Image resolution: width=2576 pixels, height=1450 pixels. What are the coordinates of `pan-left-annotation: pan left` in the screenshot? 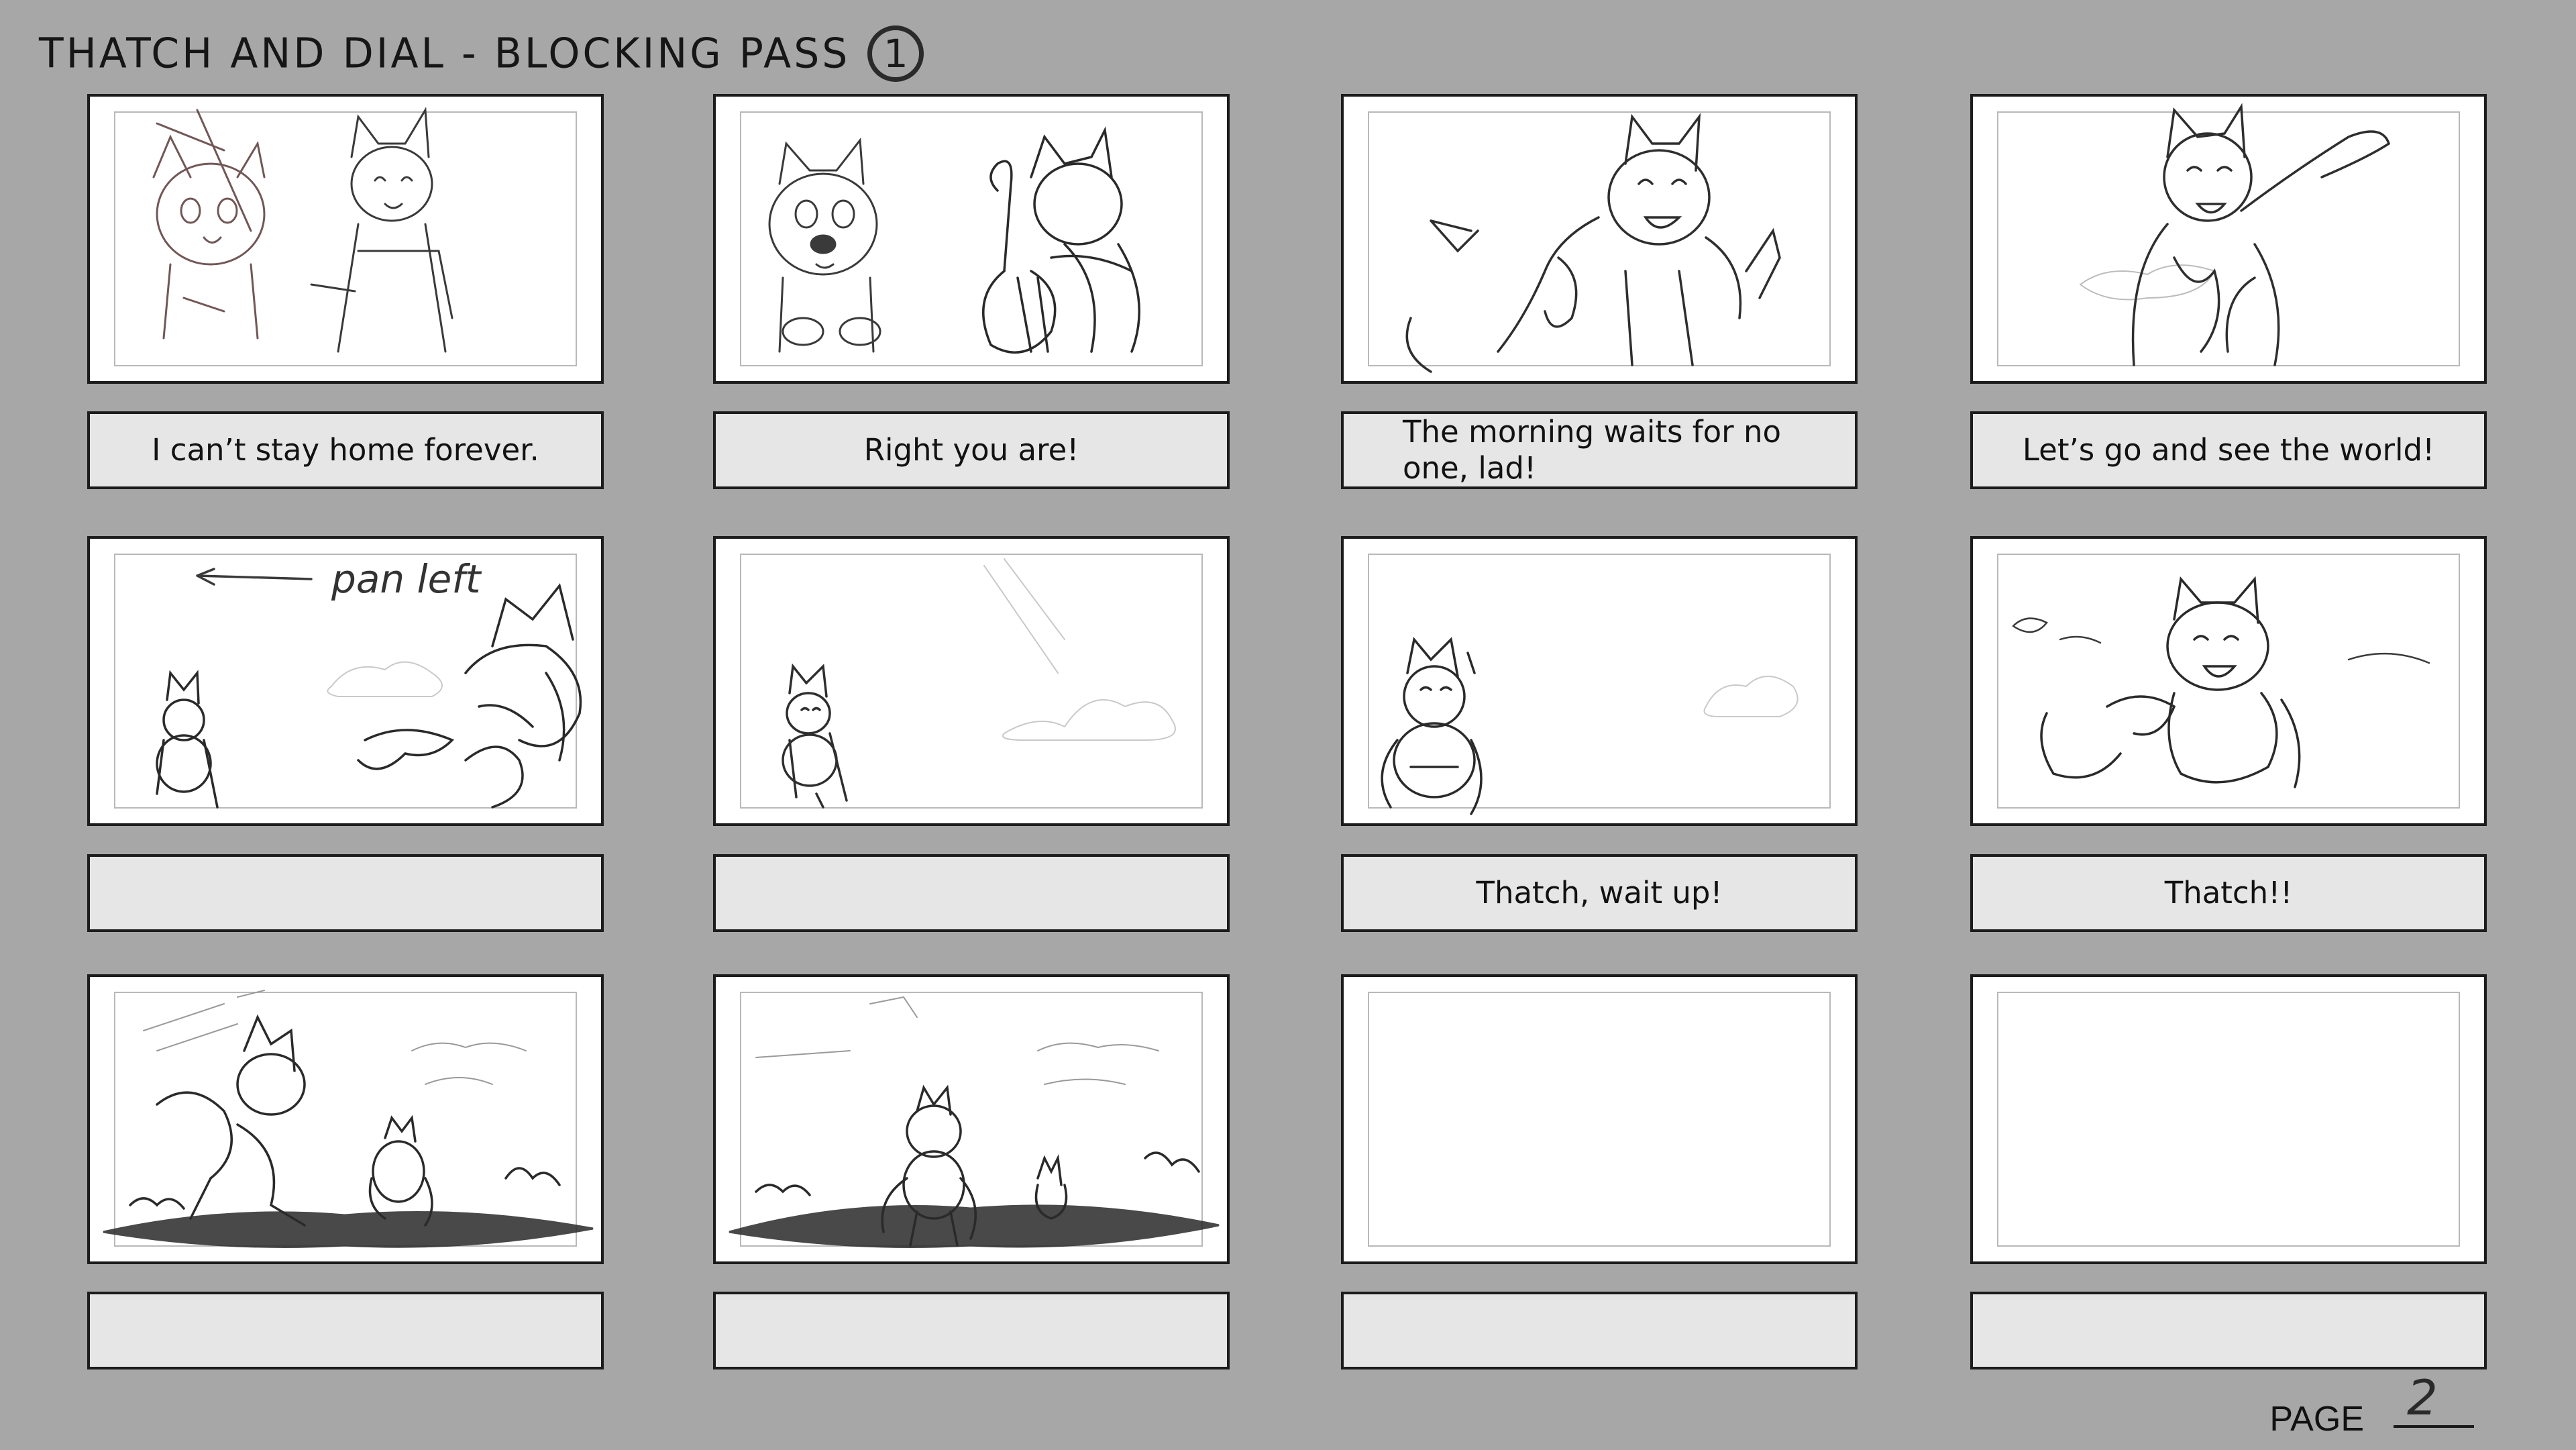 It's located at (406, 579).